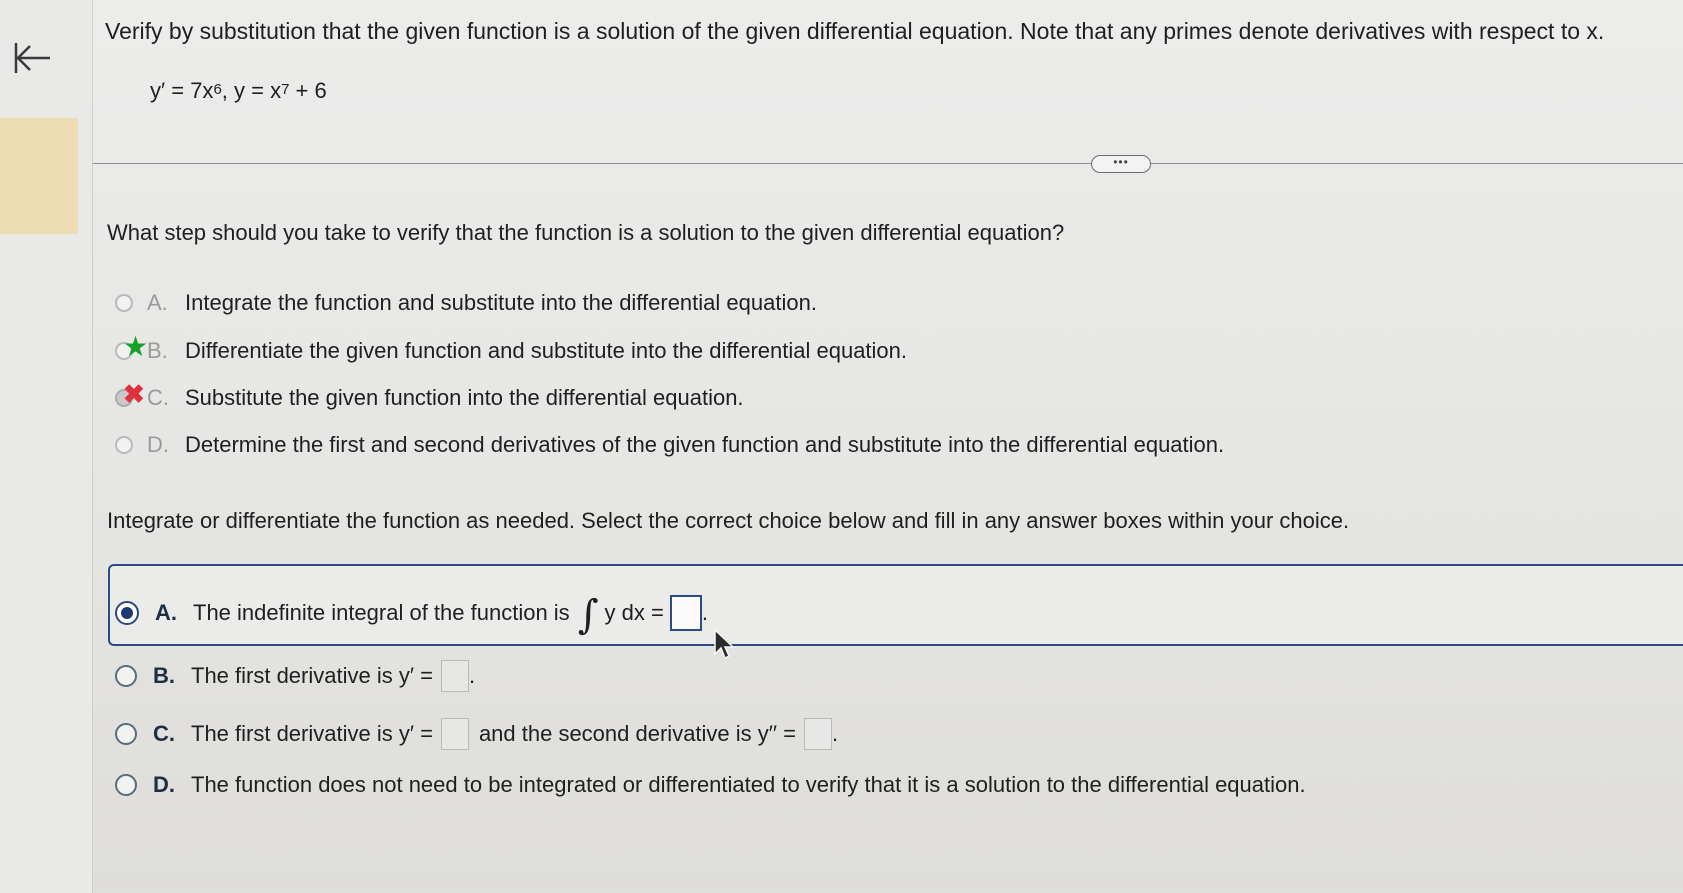  Describe the element at coordinates (588, 615) in the screenshot. I see `integral-symbol: ∫` at that location.